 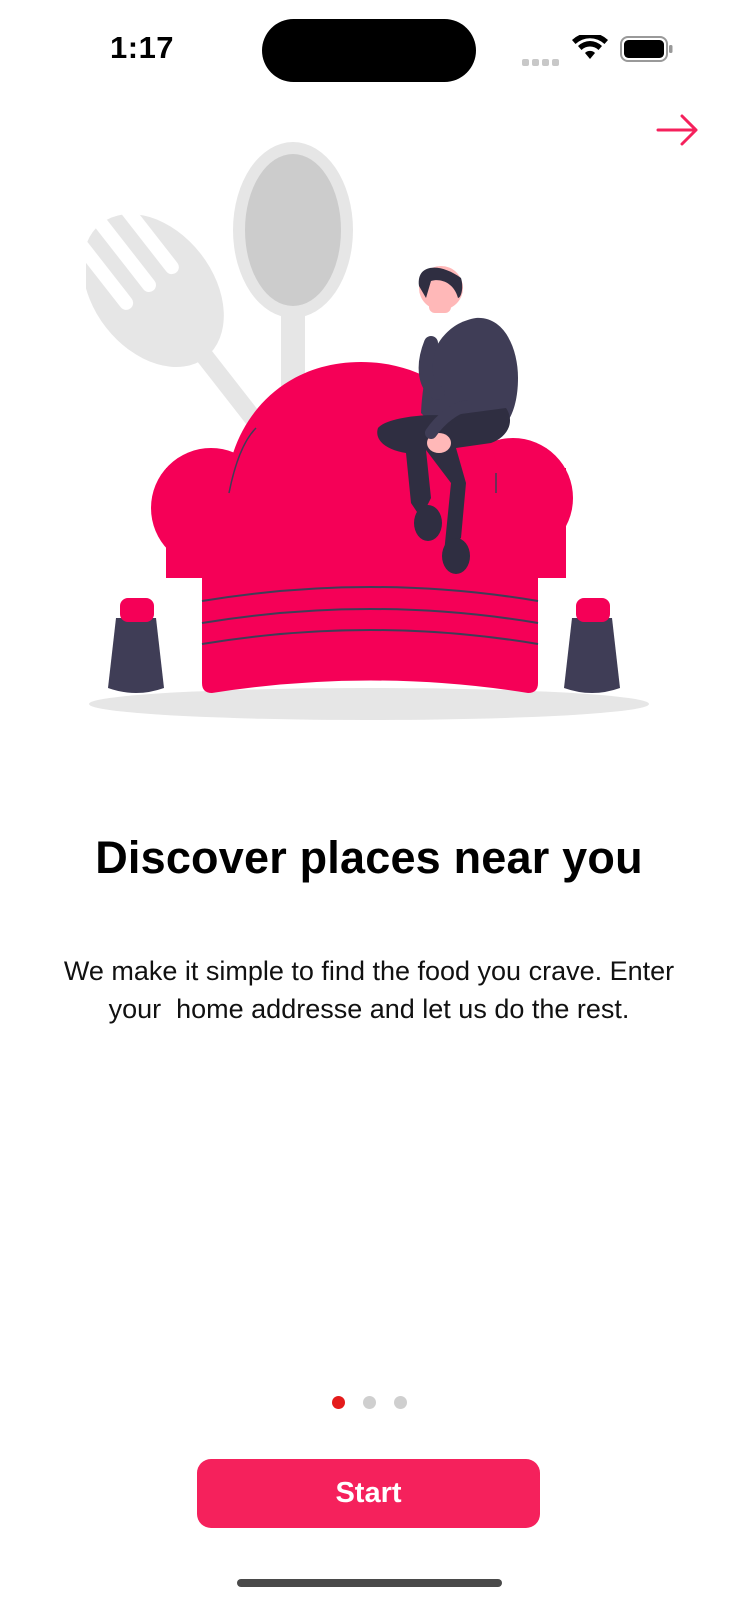 I want to click on dynamic-island, so click(x=369, y=50).